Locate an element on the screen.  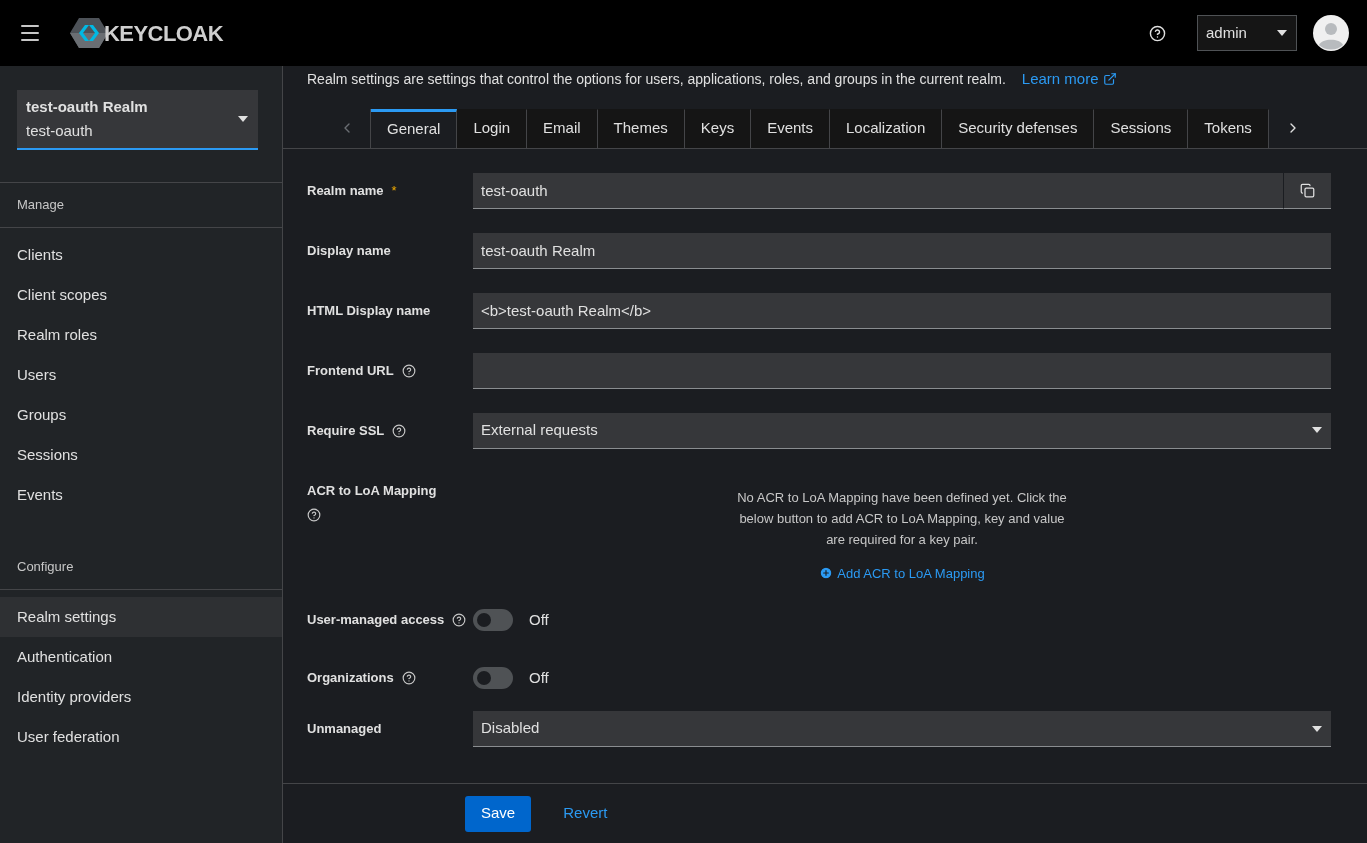
tab: Events is located at coordinates (790, 128).